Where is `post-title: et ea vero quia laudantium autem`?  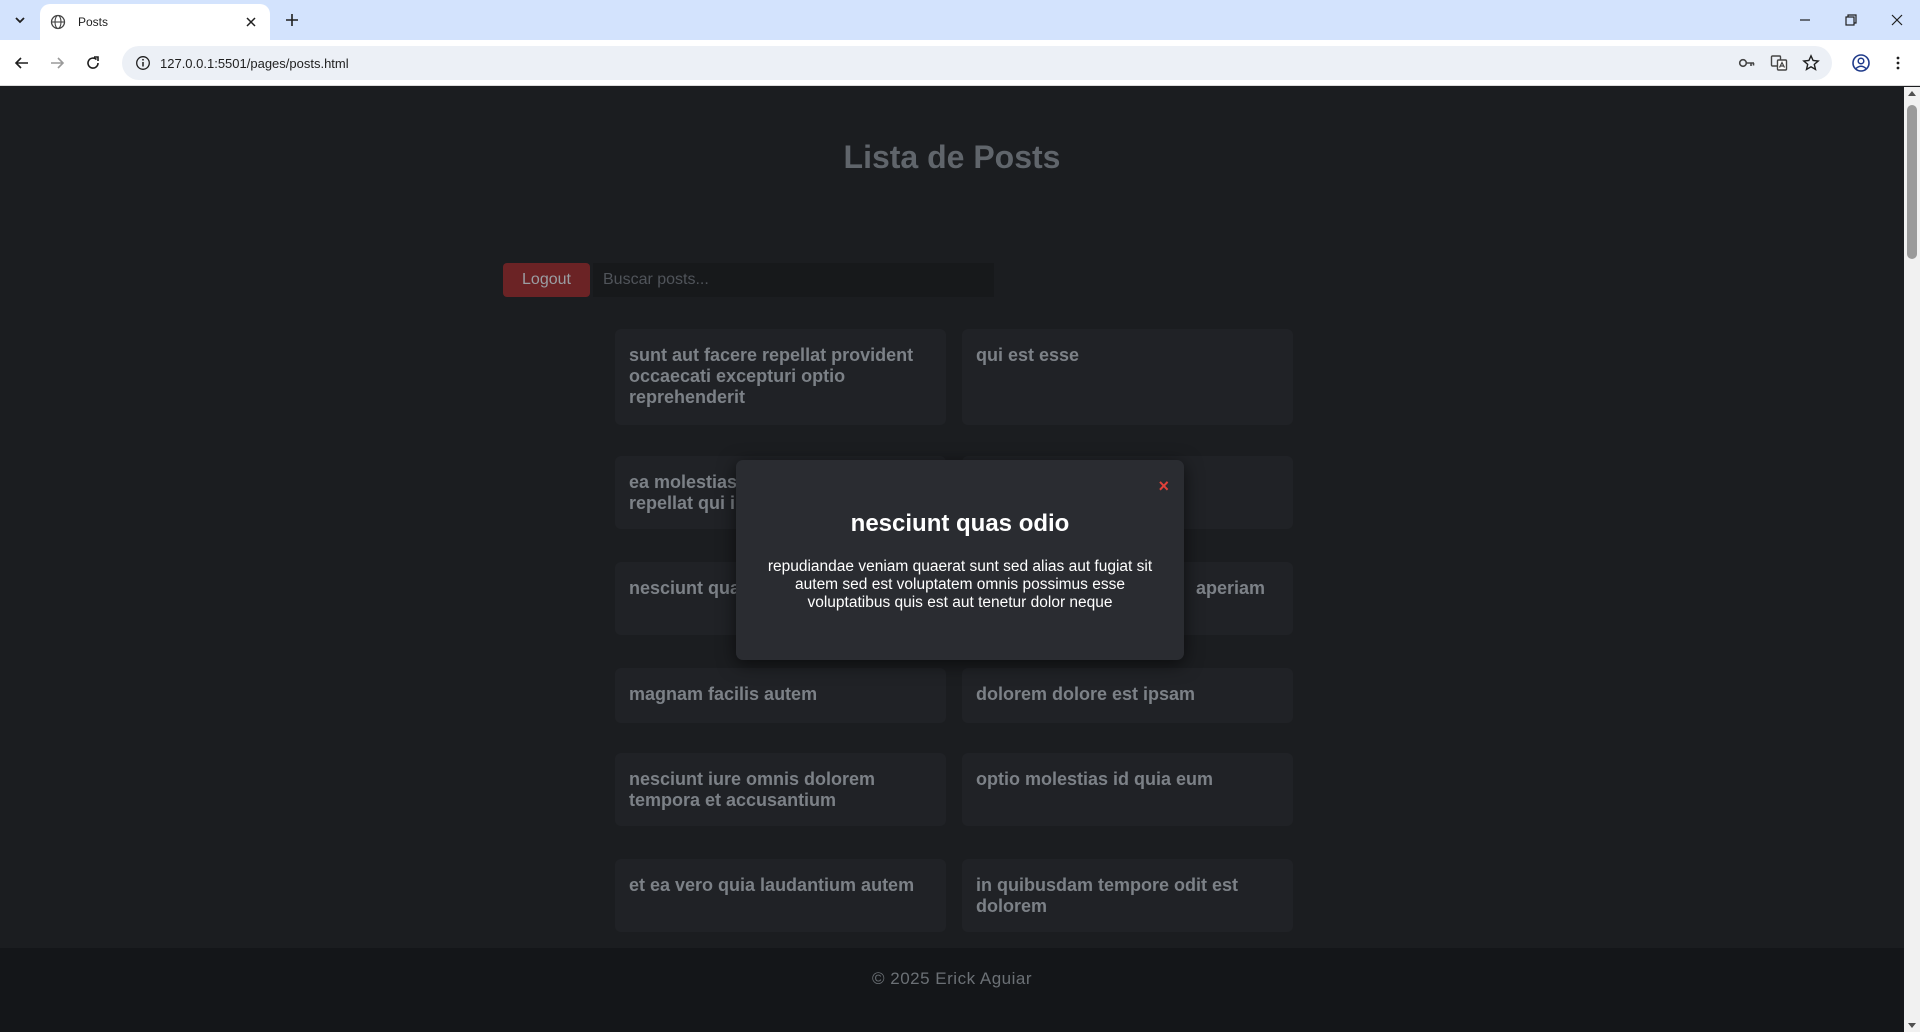
post-title: et ea vero quia laudantium autem is located at coordinates (772, 885).